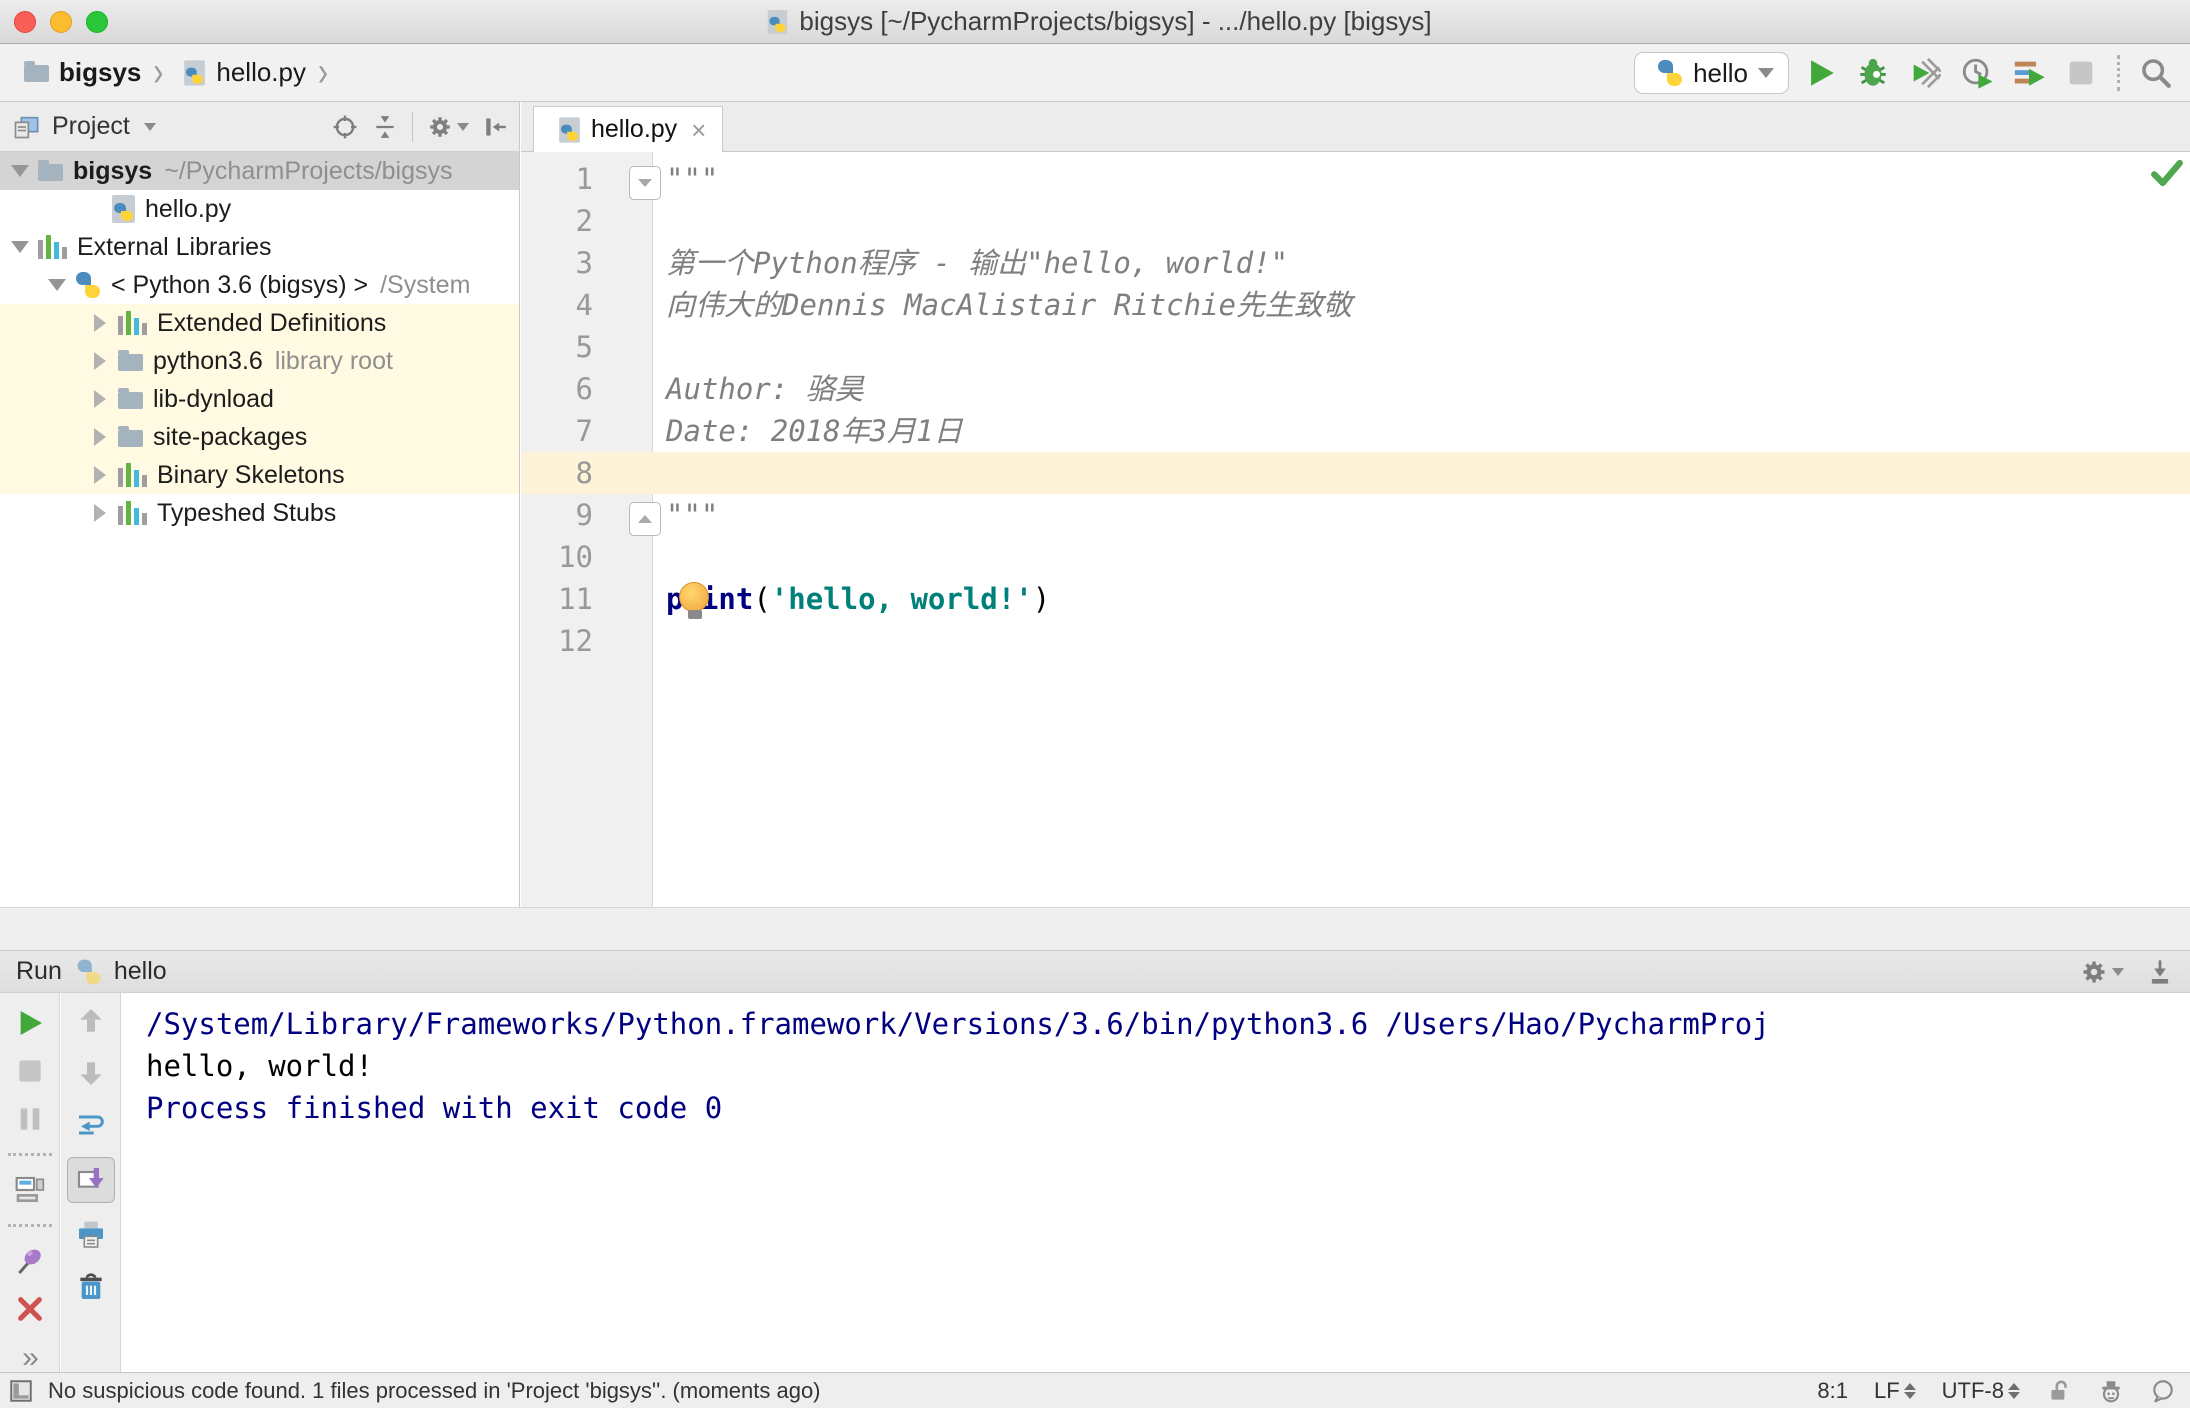 The width and height of the screenshot is (2190, 1408). I want to click on breadcrumb-project: bigsys, so click(100, 72).